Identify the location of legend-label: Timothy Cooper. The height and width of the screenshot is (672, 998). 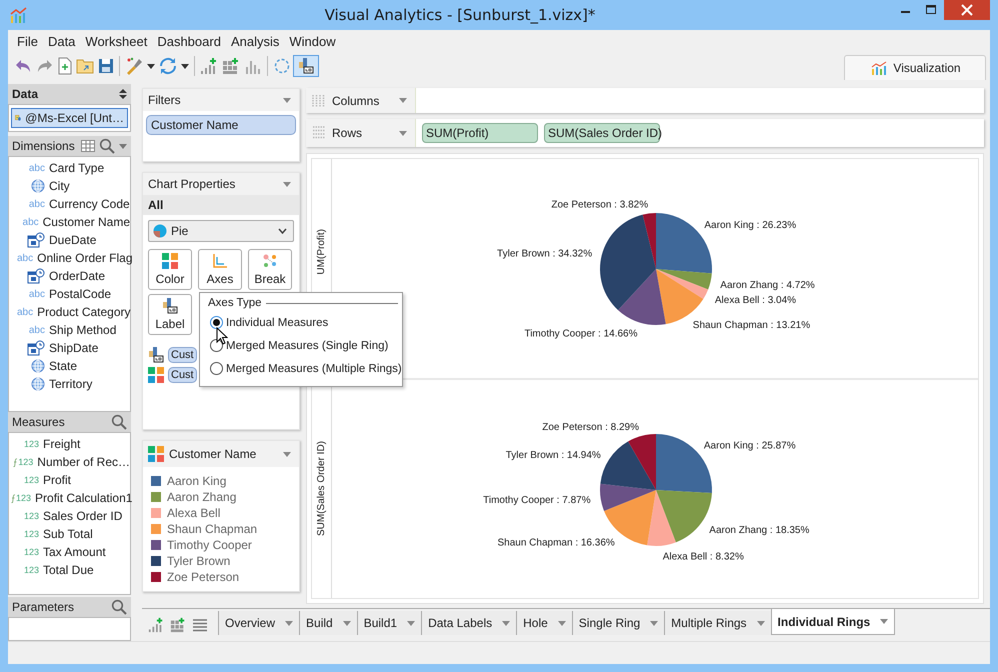
(209, 545).